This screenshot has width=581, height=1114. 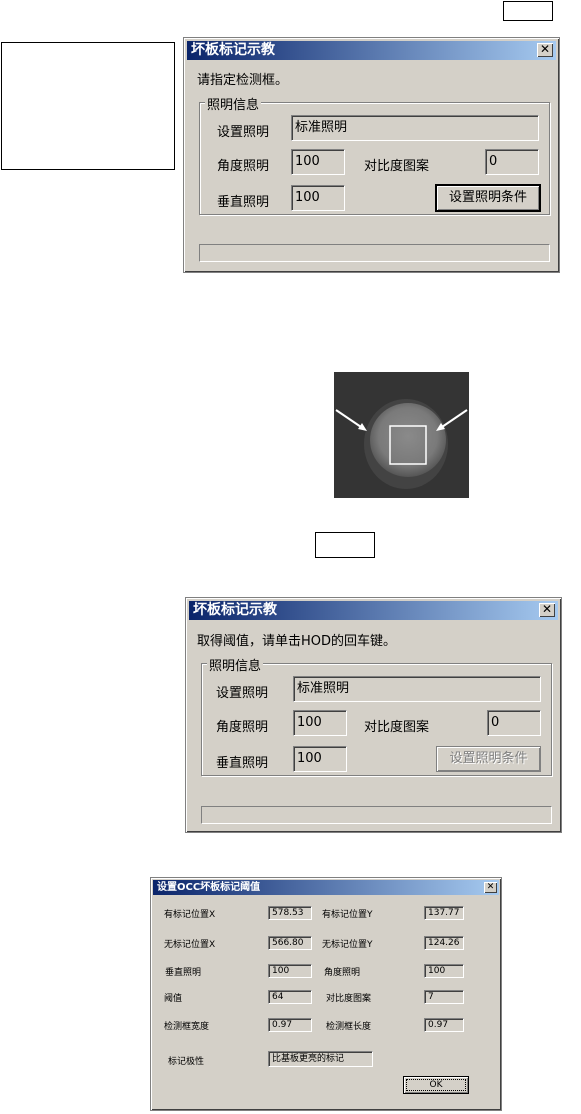 What do you see at coordinates (349, 1027) in the screenshot?
I see `frame-length-label: 检测框长度` at bounding box center [349, 1027].